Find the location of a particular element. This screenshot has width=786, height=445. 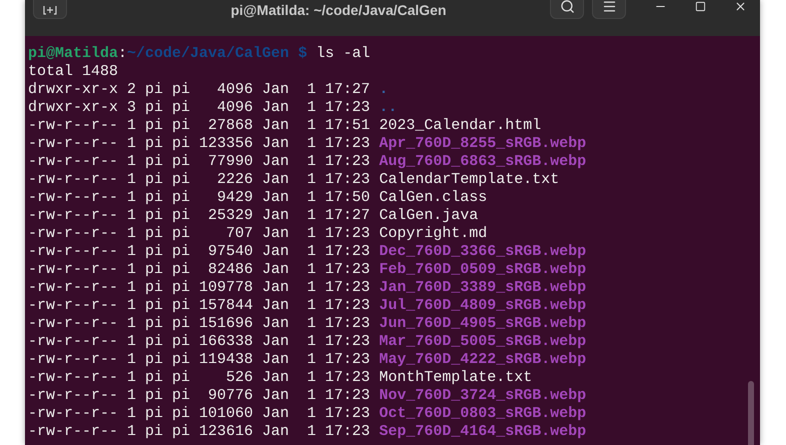

file-name: CalGen.class is located at coordinates (433, 198).